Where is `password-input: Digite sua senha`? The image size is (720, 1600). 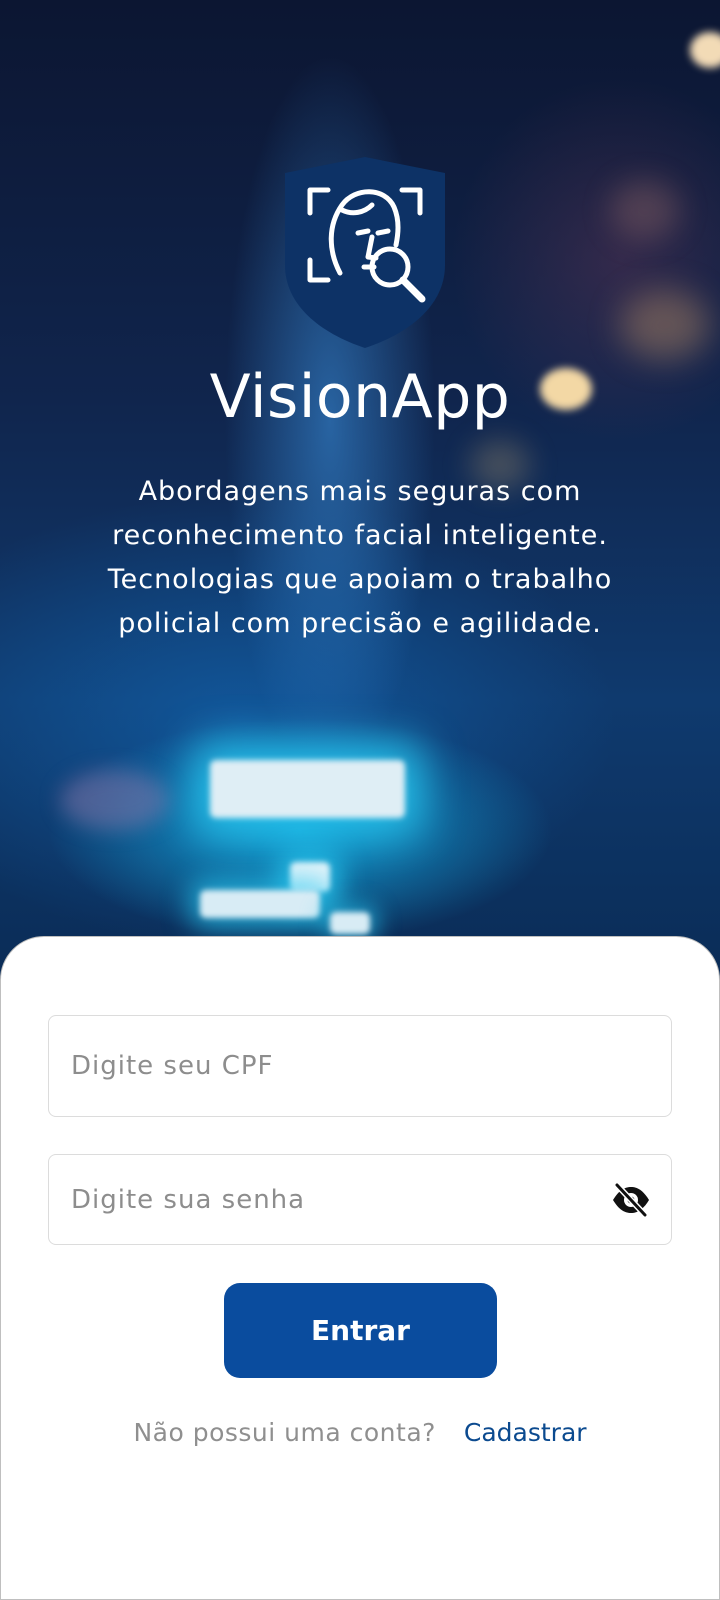
password-input: Digite sua senha is located at coordinates (360, 1199).